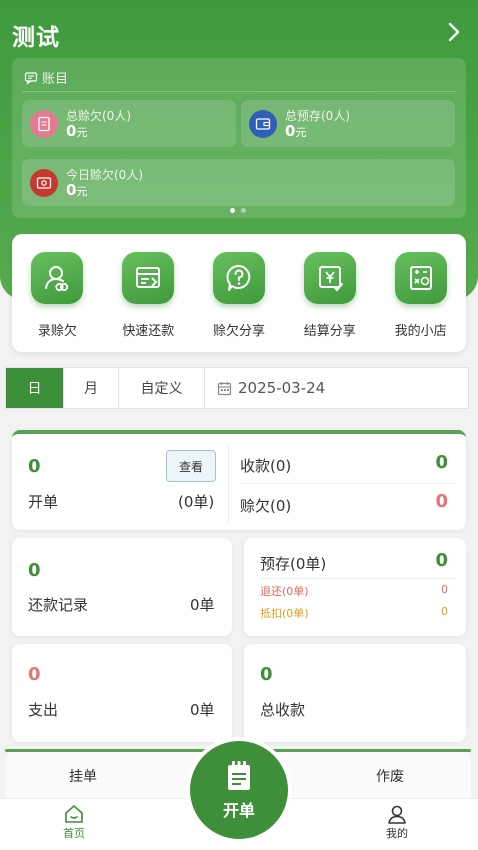 This screenshot has height=850, width=478. I want to click on deduct-label: 抵扣(0单), so click(284, 613).